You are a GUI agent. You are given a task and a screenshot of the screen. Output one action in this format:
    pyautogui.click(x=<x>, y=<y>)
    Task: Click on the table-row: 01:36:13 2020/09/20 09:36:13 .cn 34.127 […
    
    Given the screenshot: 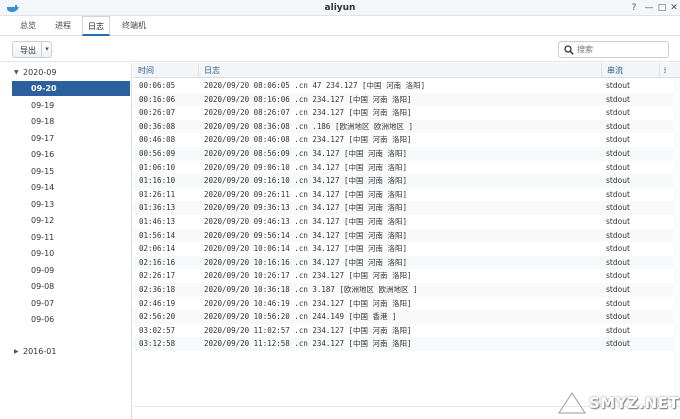 What is the action you would take?
    pyautogui.click(x=403, y=208)
    